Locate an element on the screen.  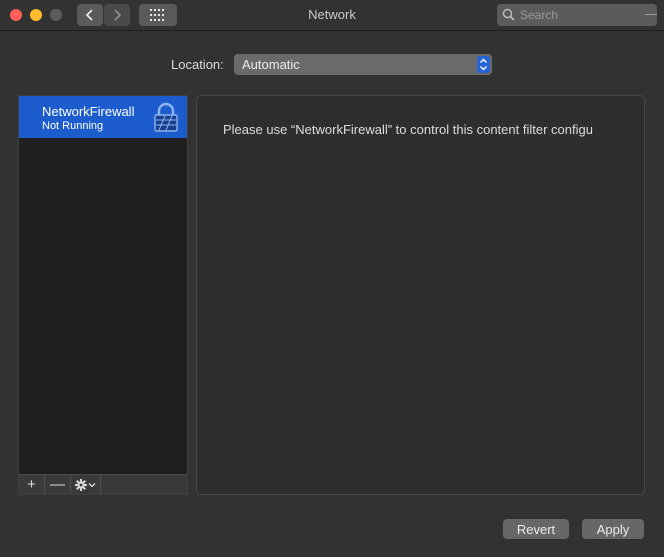
action-menu-button is located at coordinates (86, 484).